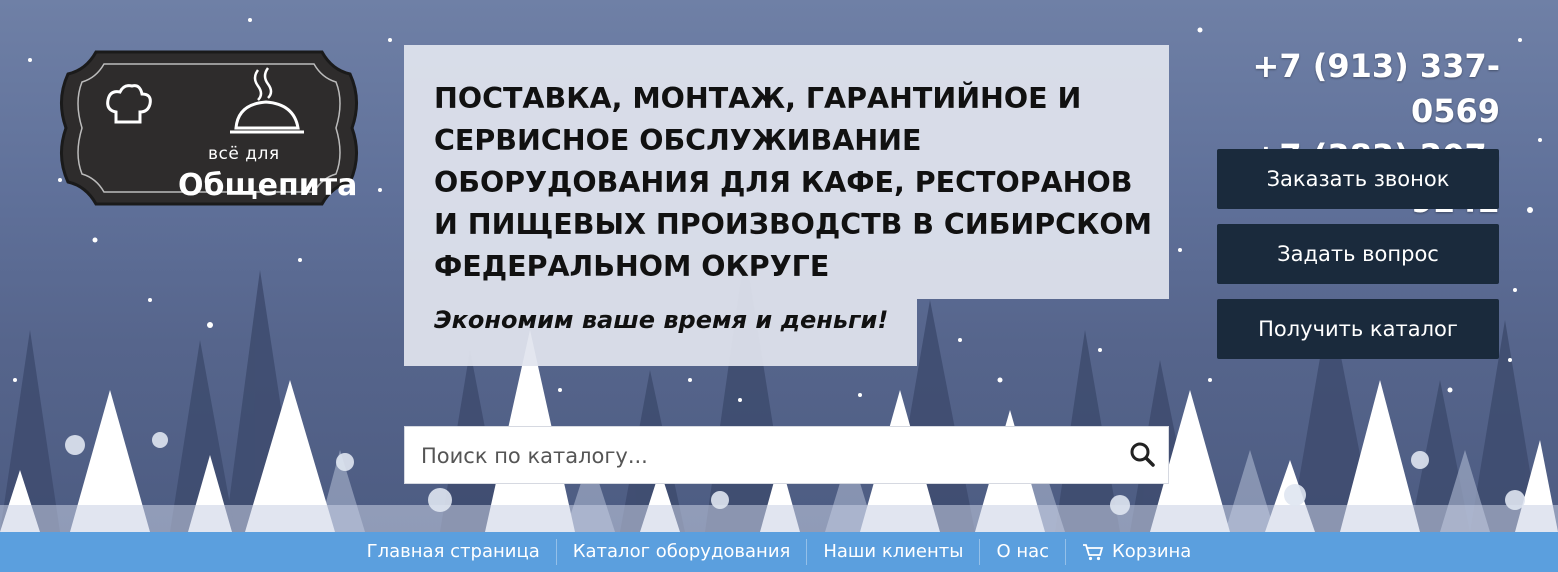 The width and height of the screenshot is (1558, 572). I want to click on search-bar, so click(786, 455).